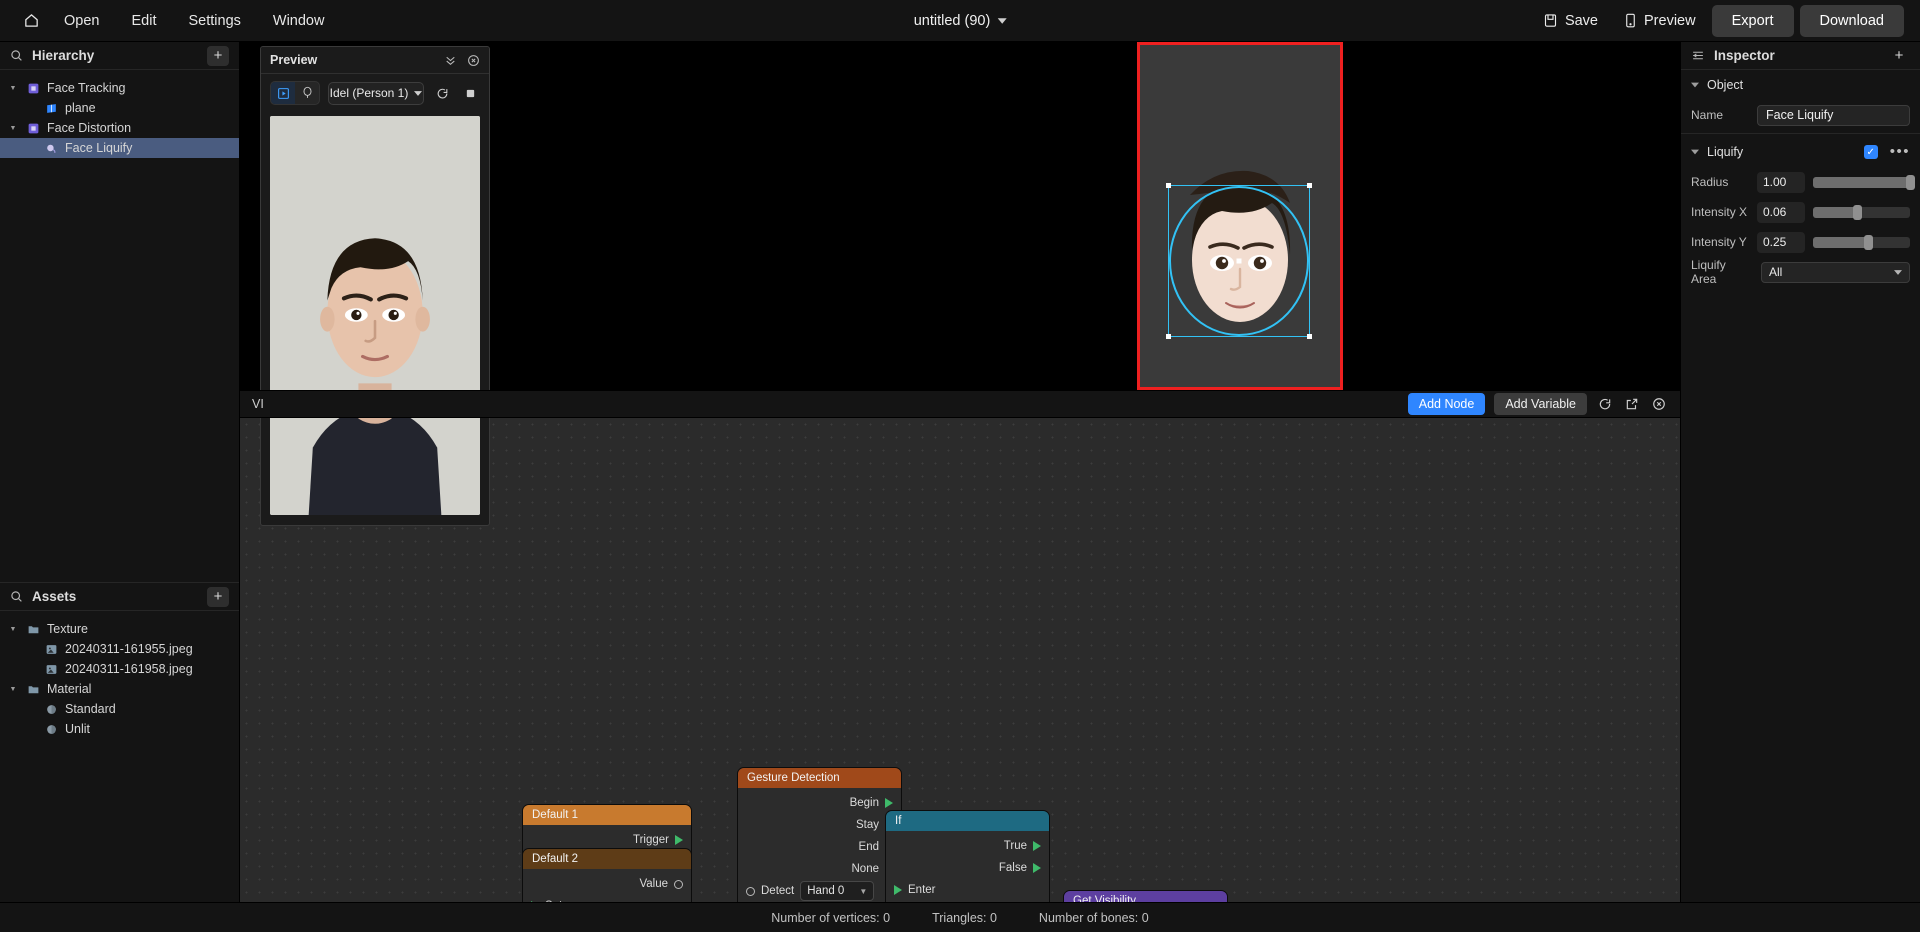  What do you see at coordinates (1605, 404) in the screenshot?
I see `graph-refresh-button` at bounding box center [1605, 404].